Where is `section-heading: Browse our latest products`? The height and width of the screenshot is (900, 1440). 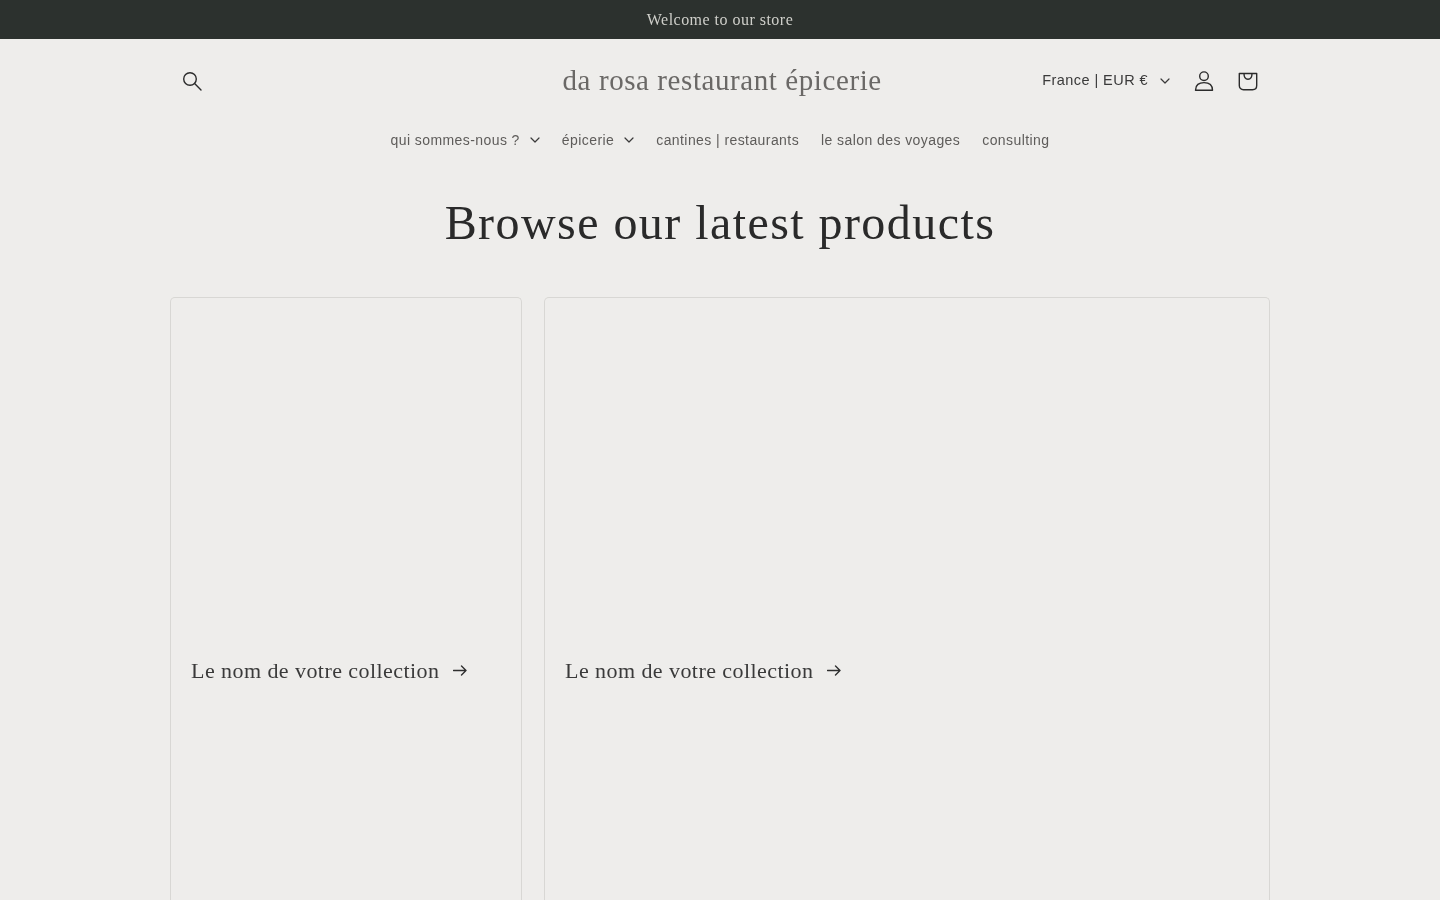 section-heading: Browse our latest products is located at coordinates (720, 223).